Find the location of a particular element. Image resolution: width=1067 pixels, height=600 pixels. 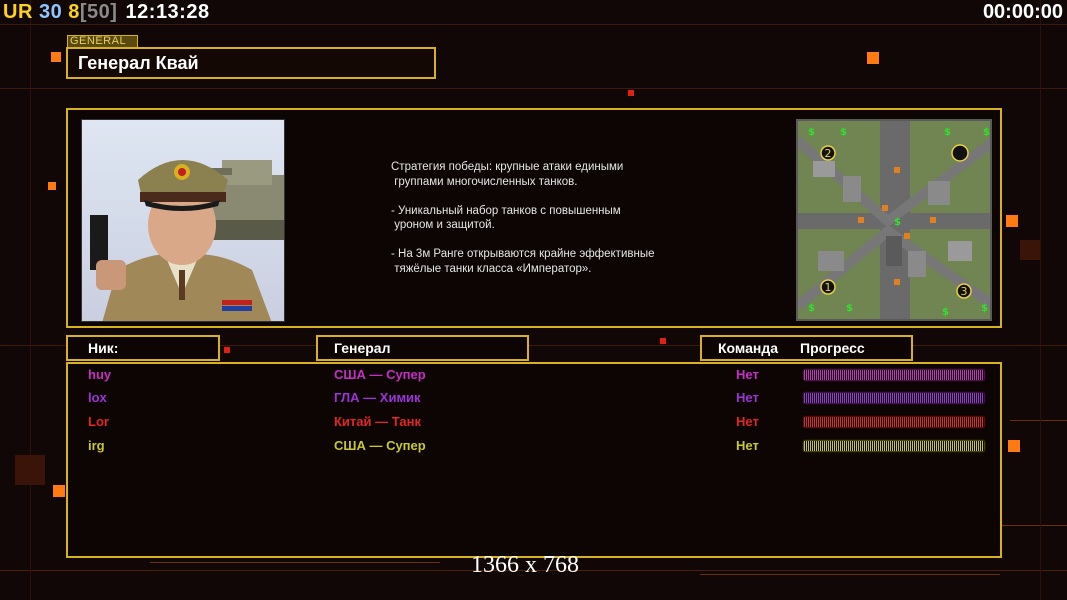

player-row: irg США — Супер Нет is located at coordinates (534, 446).